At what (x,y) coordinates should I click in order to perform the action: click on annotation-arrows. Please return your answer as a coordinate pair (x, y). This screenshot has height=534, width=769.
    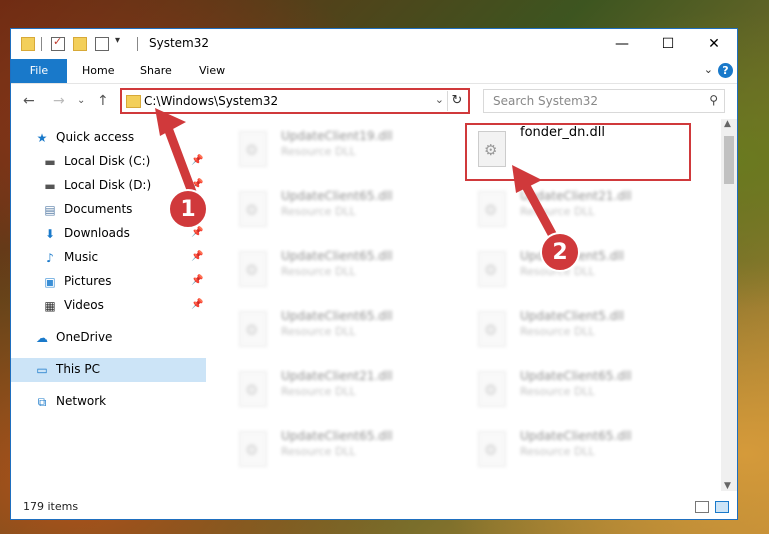
    Looking at the image, I should click on (359, 179).